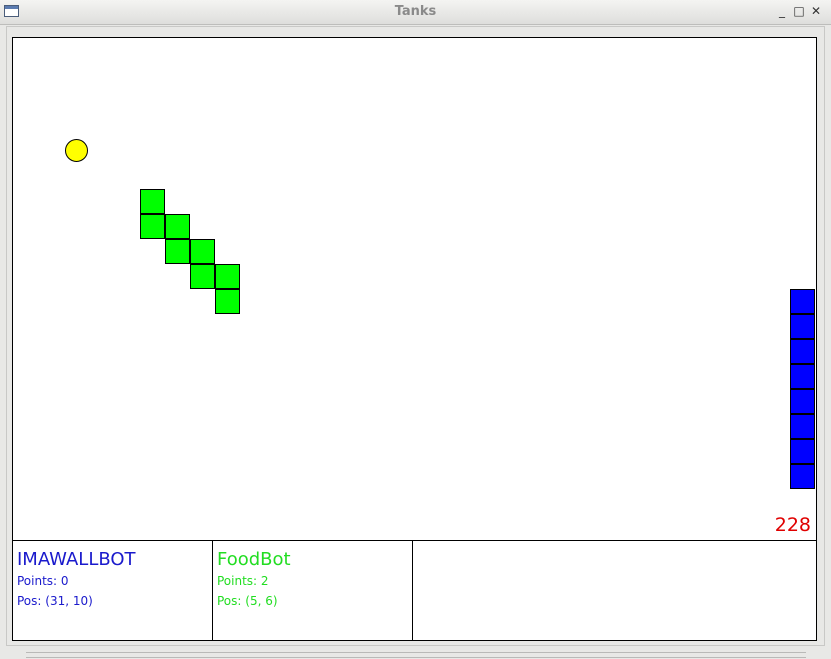 This screenshot has width=831, height=659. Describe the element at coordinates (55, 601) in the screenshot. I see `bot-position: Pos: (31, 10)` at that location.